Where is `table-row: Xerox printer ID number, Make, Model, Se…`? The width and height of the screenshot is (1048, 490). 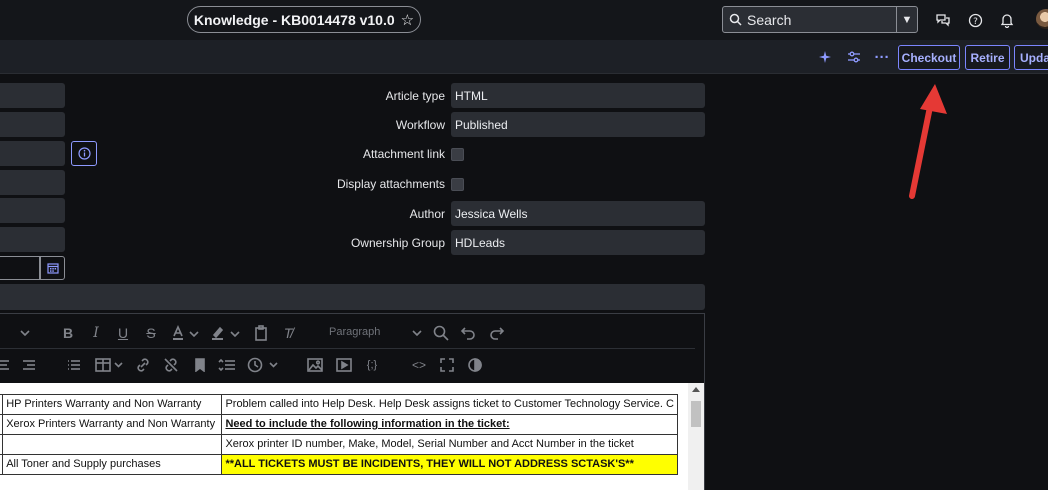 table-row: Xerox printer ID number, Make, Model, Se… is located at coordinates (339, 444).